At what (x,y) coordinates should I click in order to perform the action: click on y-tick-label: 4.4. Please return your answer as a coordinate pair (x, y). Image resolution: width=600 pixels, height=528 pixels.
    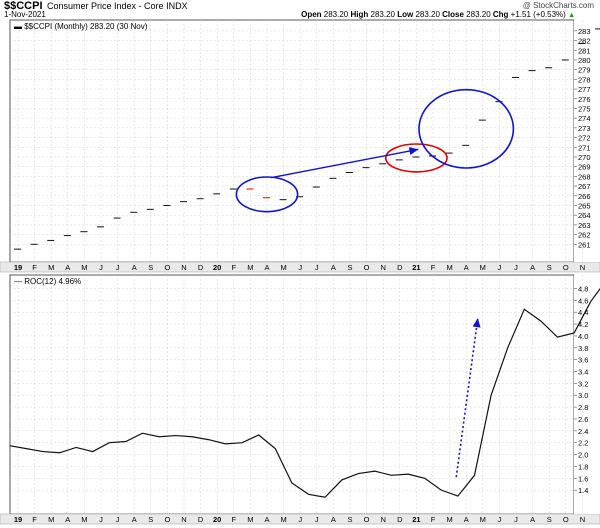
    Looking at the image, I should click on (583, 312).